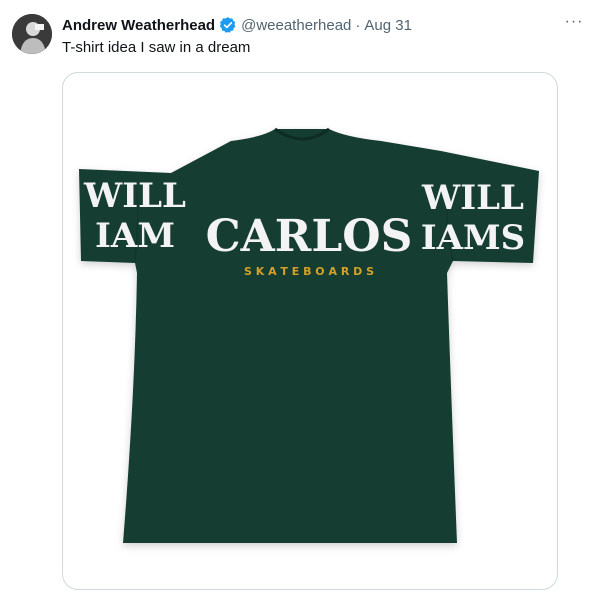 The height and width of the screenshot is (599, 600). What do you see at coordinates (309, 271) in the screenshot?
I see `chest-sub-text: S K A T E B O A R D S` at bounding box center [309, 271].